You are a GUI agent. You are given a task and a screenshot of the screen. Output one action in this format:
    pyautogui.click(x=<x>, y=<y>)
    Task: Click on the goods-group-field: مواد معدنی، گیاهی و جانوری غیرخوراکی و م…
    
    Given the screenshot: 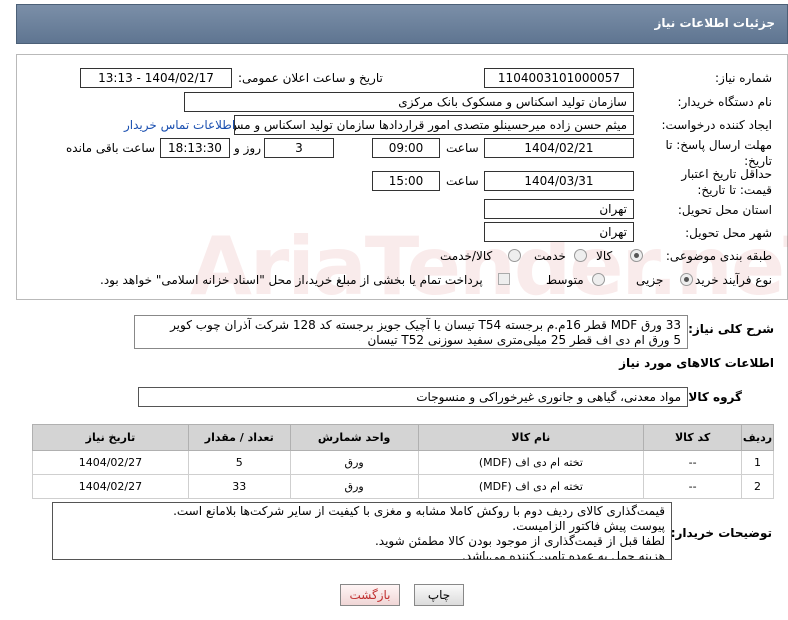 What is the action you would take?
    pyautogui.click(x=413, y=397)
    